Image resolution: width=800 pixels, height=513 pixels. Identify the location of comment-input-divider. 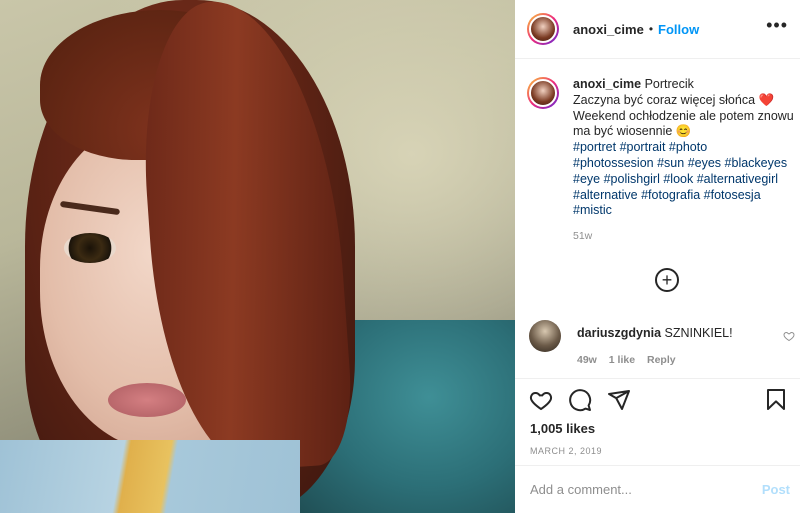
(657, 465).